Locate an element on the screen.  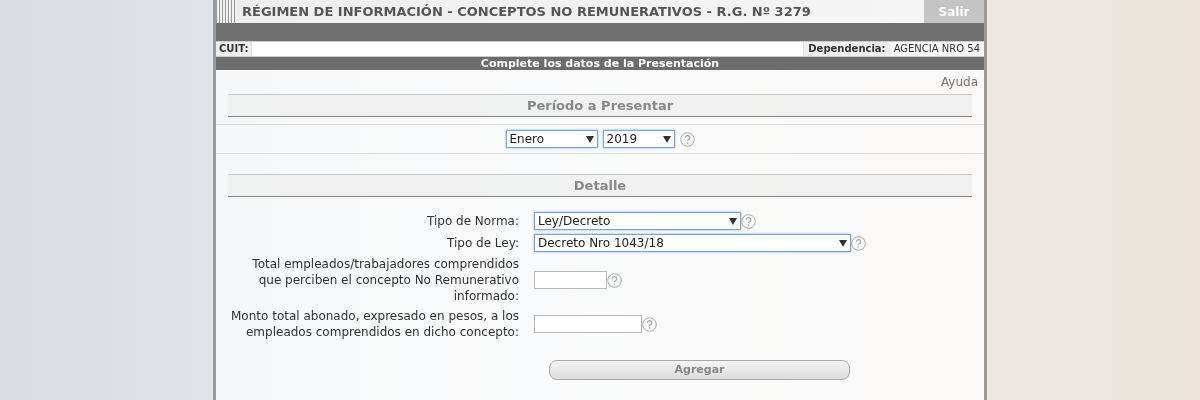
field-label: Monto total abonado, expresado en pesos, a los empleados comprendidos en dicho concepto: is located at coordinates (375, 324).